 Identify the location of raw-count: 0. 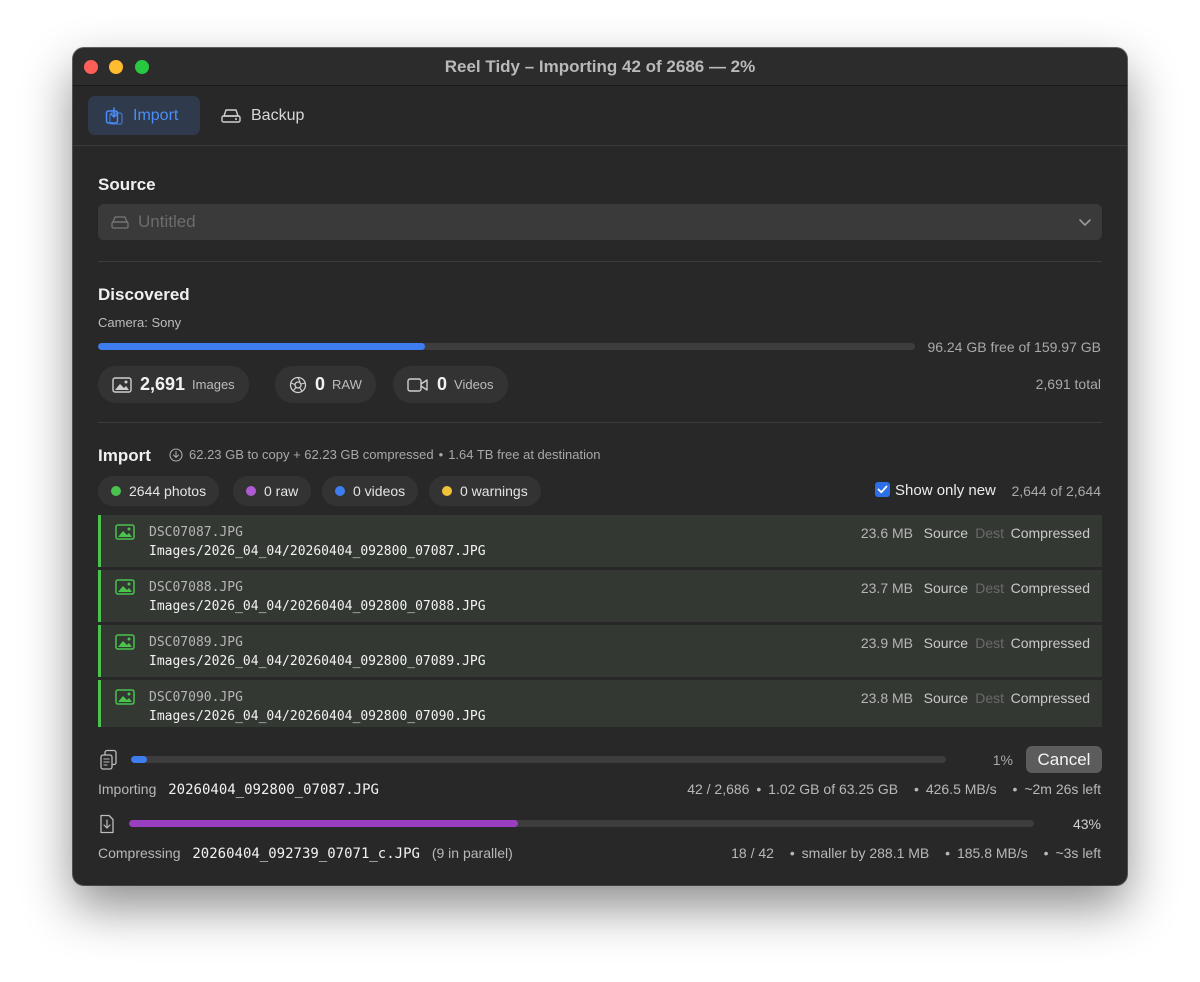
(320, 384).